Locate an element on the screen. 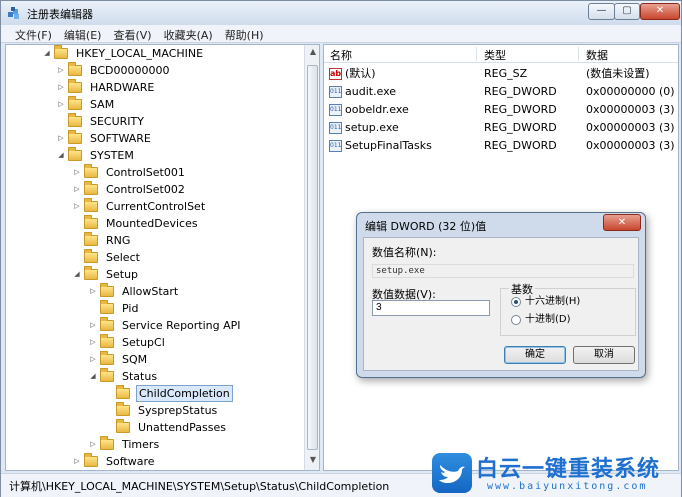 Image resolution: width=682 pixels, height=497 pixels. tree-item-label: ControlSet002 is located at coordinates (145, 189).